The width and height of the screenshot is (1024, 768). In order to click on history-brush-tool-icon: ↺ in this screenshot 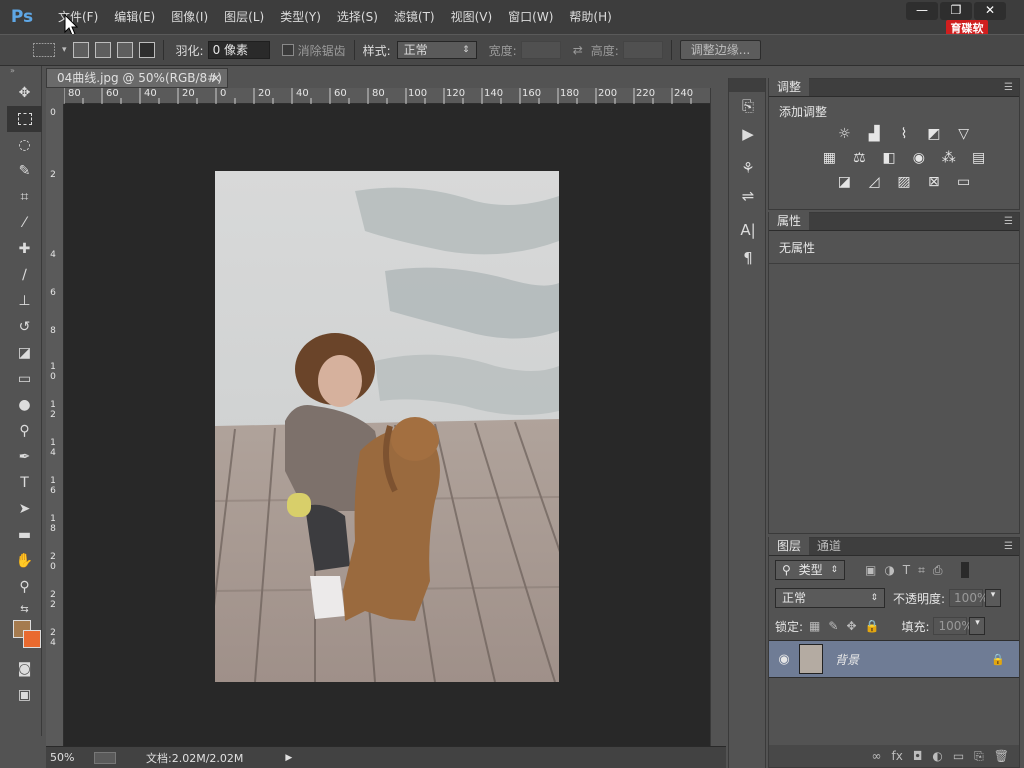, I will do `click(24, 327)`.